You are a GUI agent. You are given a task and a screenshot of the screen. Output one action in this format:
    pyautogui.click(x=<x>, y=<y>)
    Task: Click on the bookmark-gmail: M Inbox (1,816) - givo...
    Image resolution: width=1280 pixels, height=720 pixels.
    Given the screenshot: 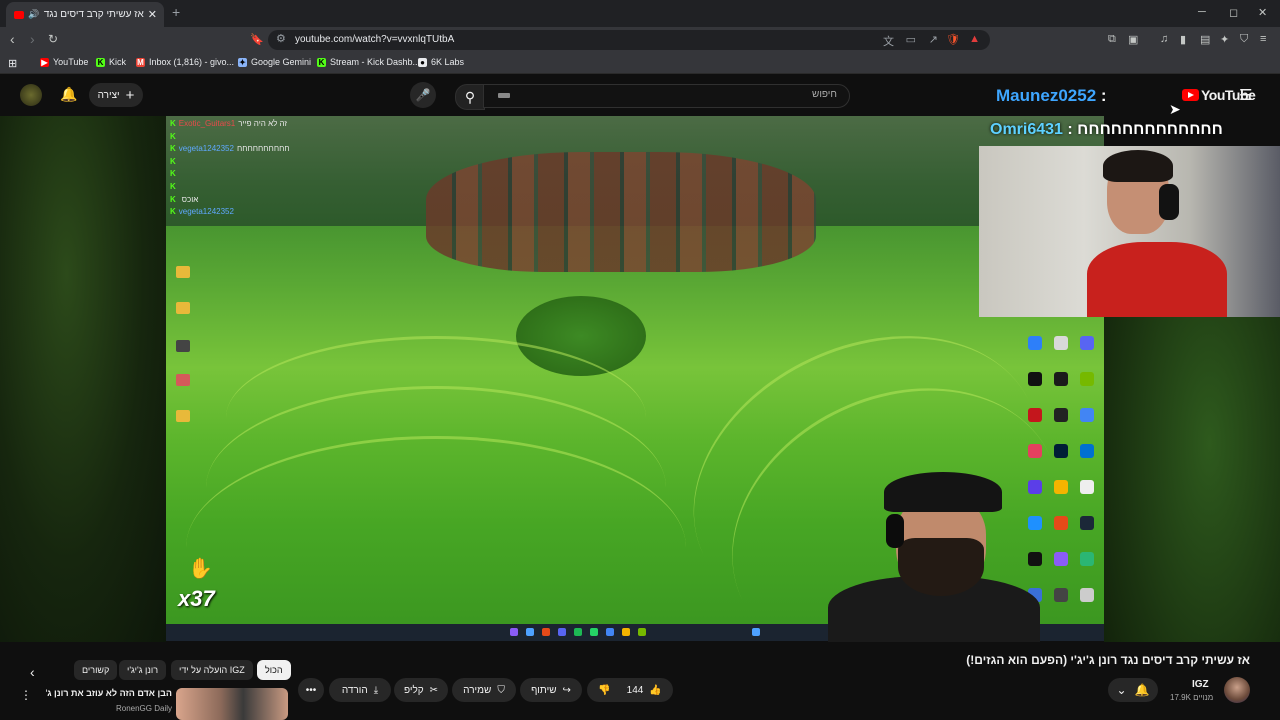 What is the action you would take?
    pyautogui.click(x=185, y=62)
    